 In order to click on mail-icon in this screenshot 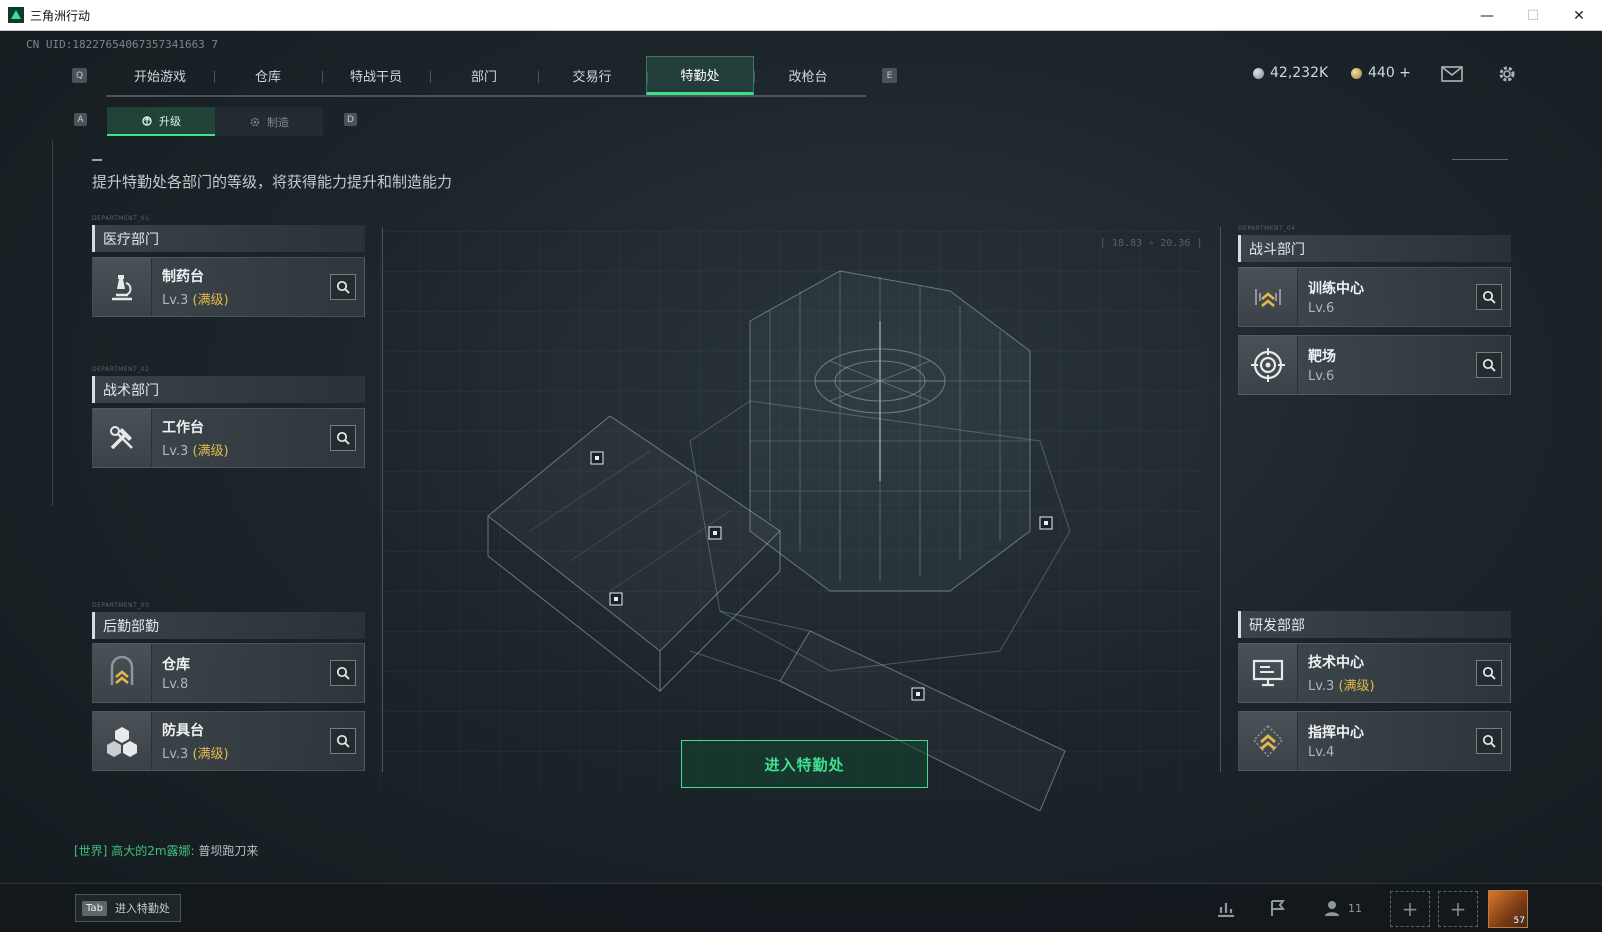, I will do `click(1452, 74)`.